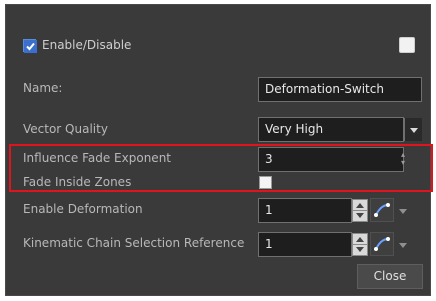 The image size is (436, 301). I want to click on enable-disable-label: Enable/Disable, so click(87, 45).